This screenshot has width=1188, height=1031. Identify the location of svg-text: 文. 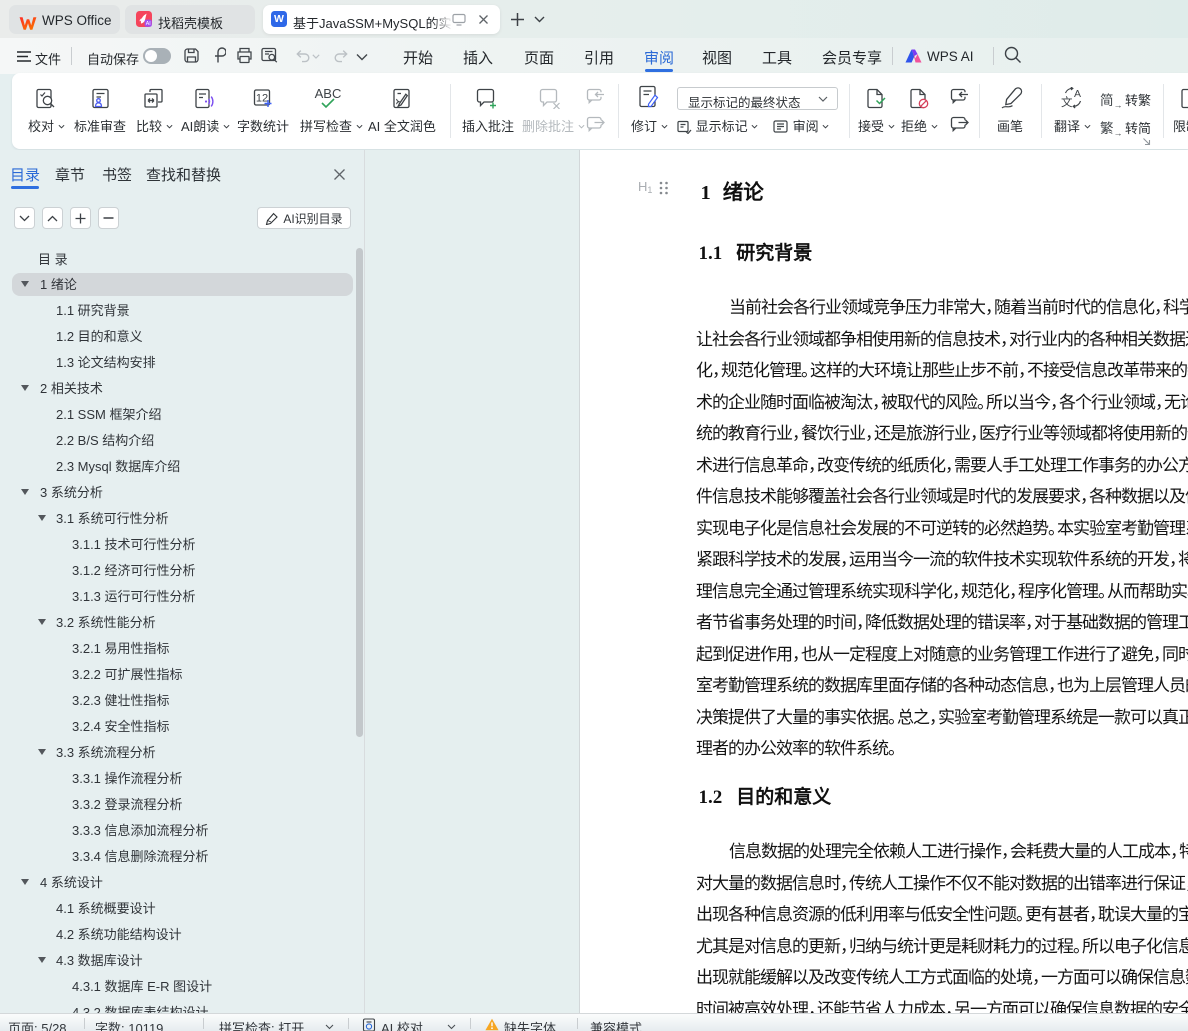
(1067, 102).